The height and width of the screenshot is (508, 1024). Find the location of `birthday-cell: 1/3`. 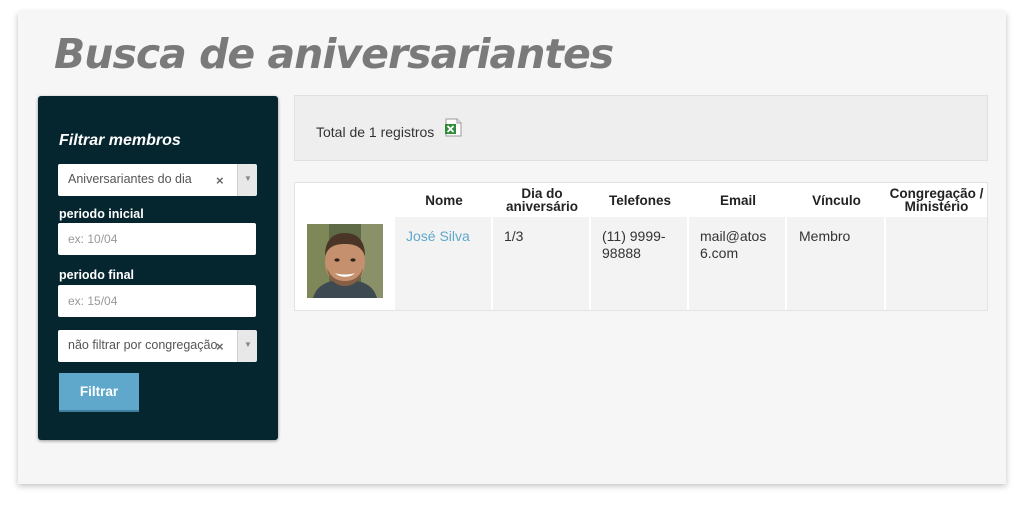

birthday-cell: 1/3 is located at coordinates (514, 236).